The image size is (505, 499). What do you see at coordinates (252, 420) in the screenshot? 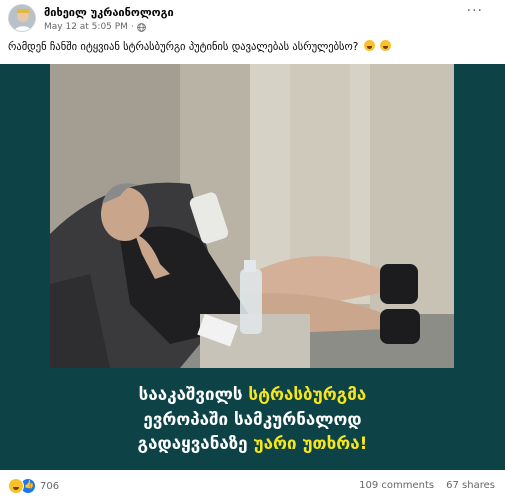
I see `overlay-headline-line-2: ევროპაში სამკურნალოდ` at bounding box center [252, 420].